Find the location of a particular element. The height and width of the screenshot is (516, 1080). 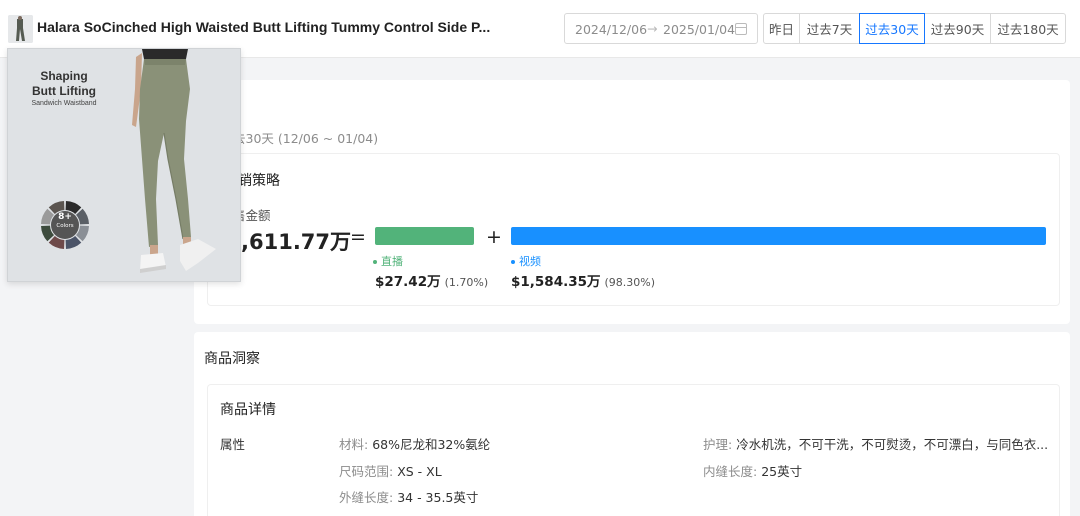

live-percent: (1.70%) is located at coordinates (466, 282).